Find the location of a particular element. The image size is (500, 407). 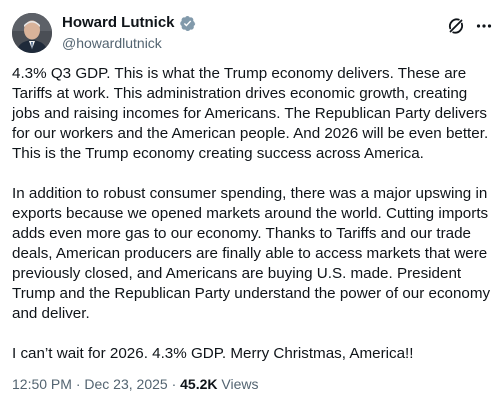

tweet-date: Dec 23, 2025 is located at coordinates (126, 384).